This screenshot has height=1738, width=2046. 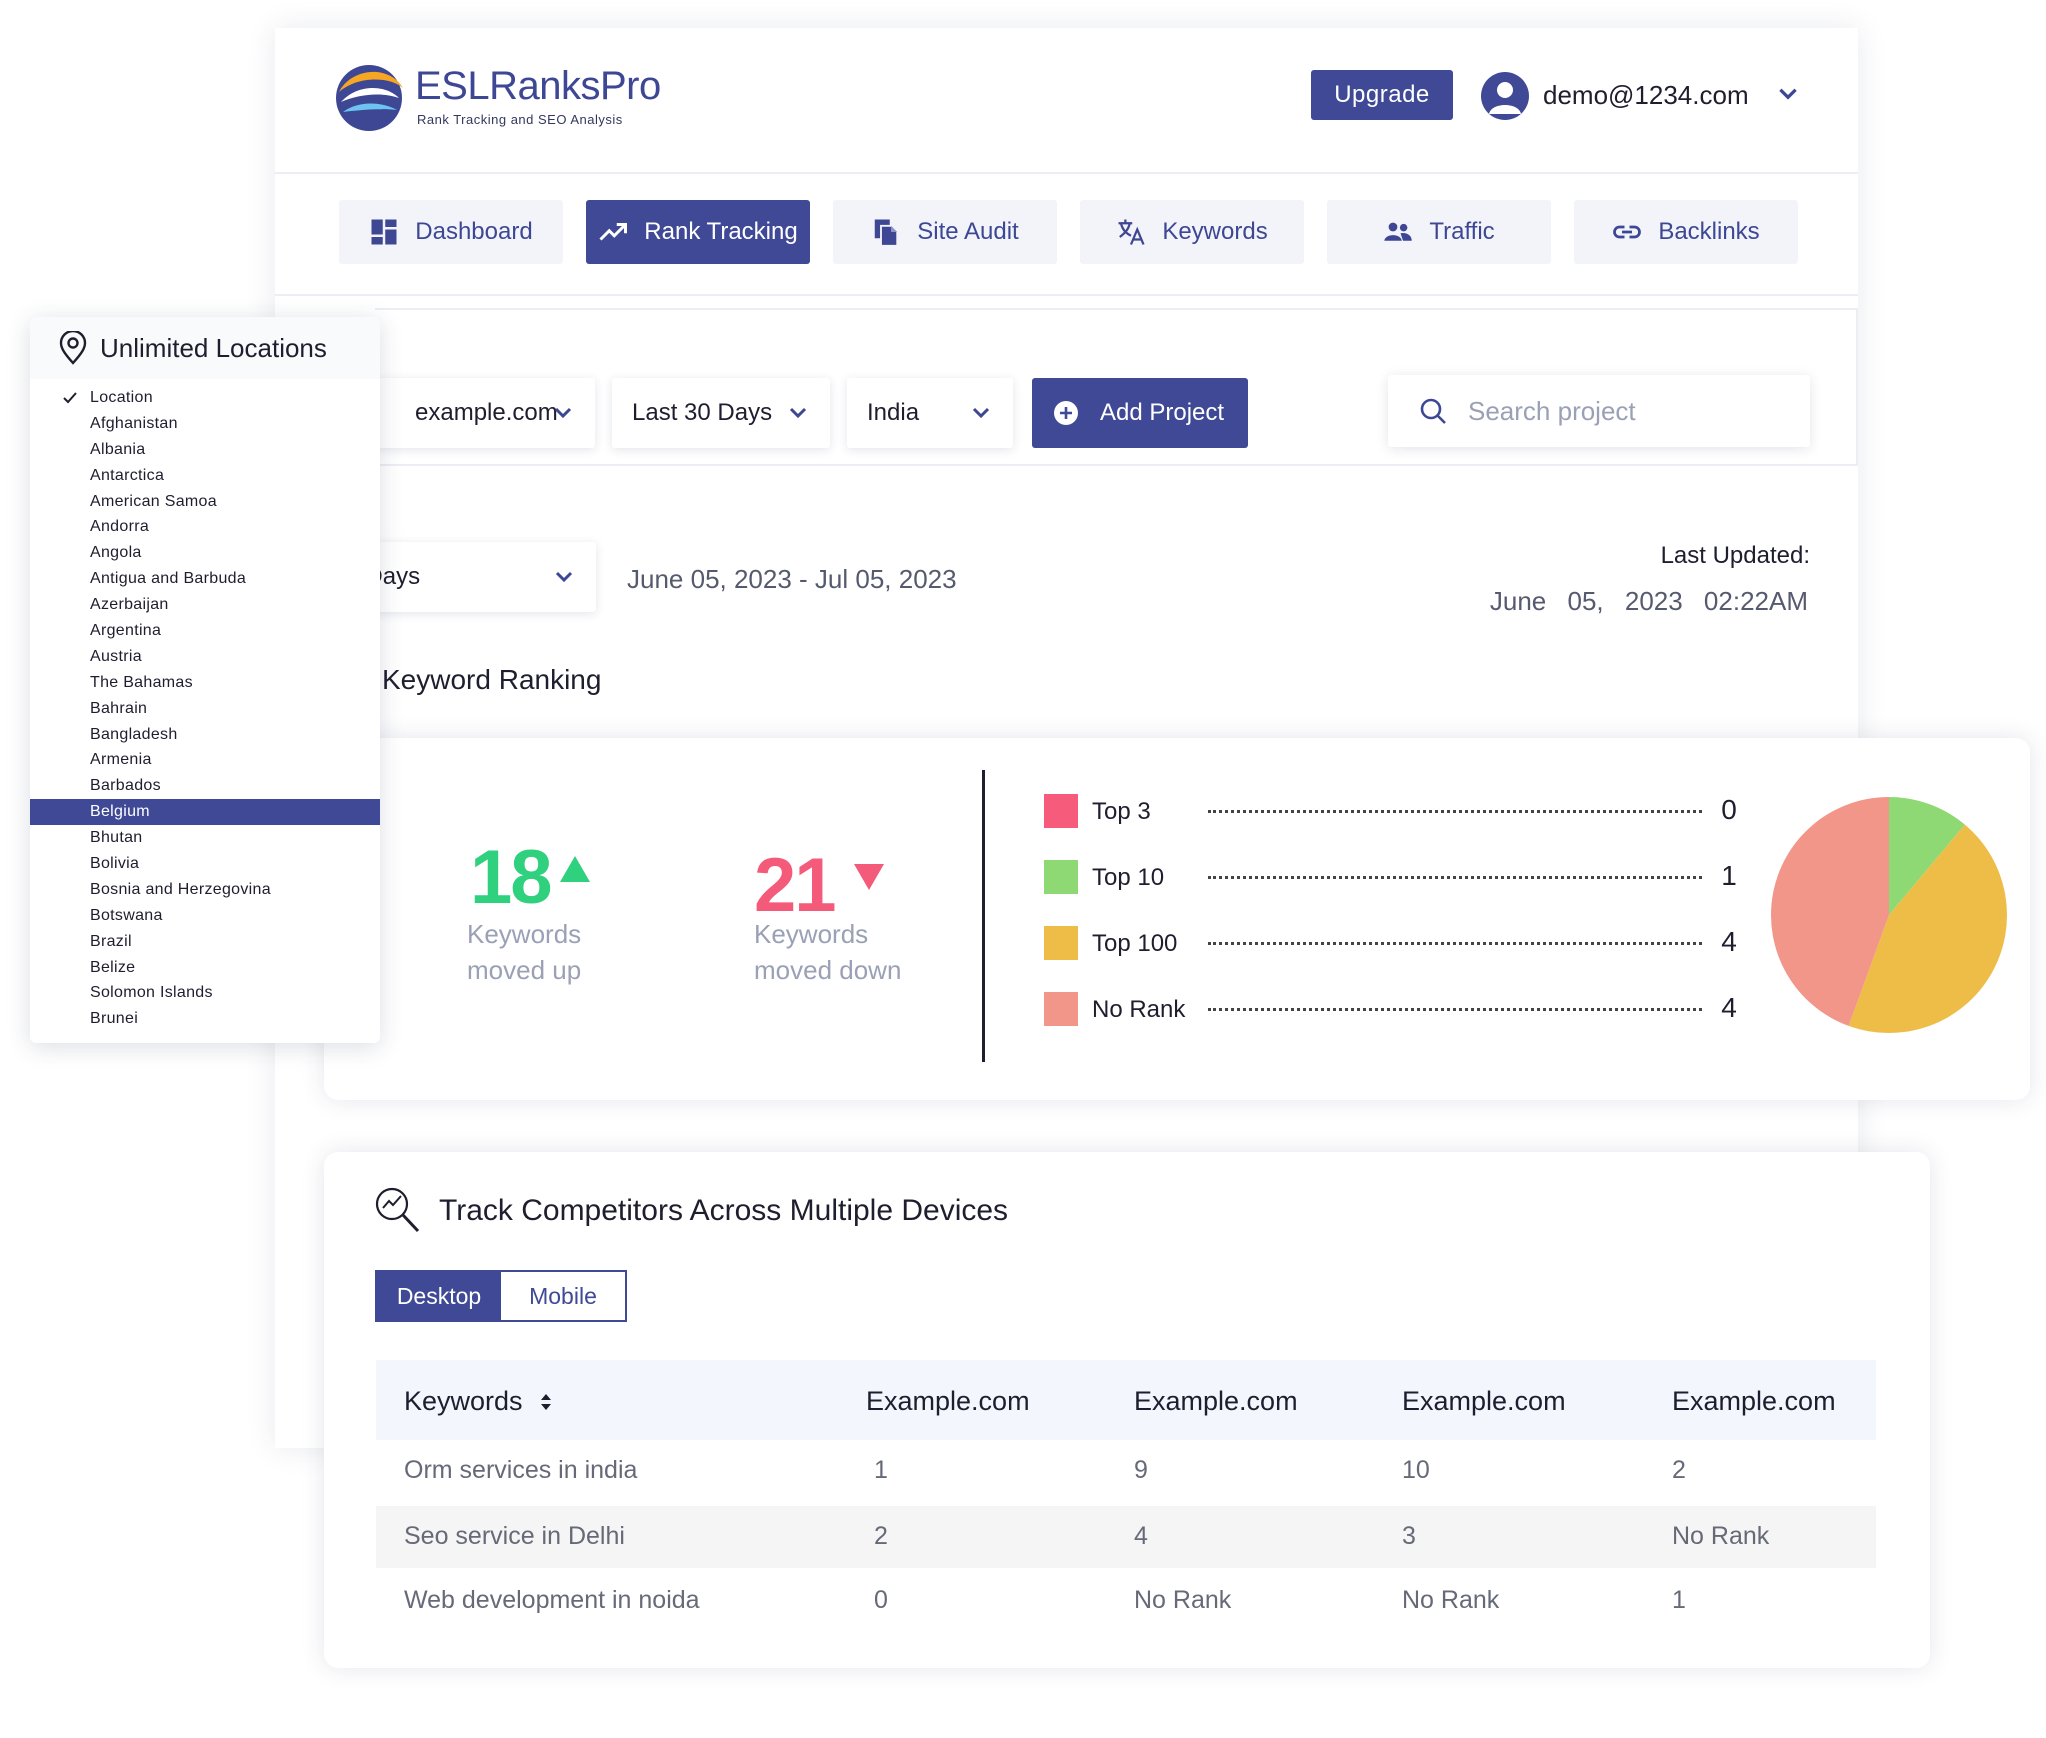 I want to click on location-option: Location, so click(x=205, y=398).